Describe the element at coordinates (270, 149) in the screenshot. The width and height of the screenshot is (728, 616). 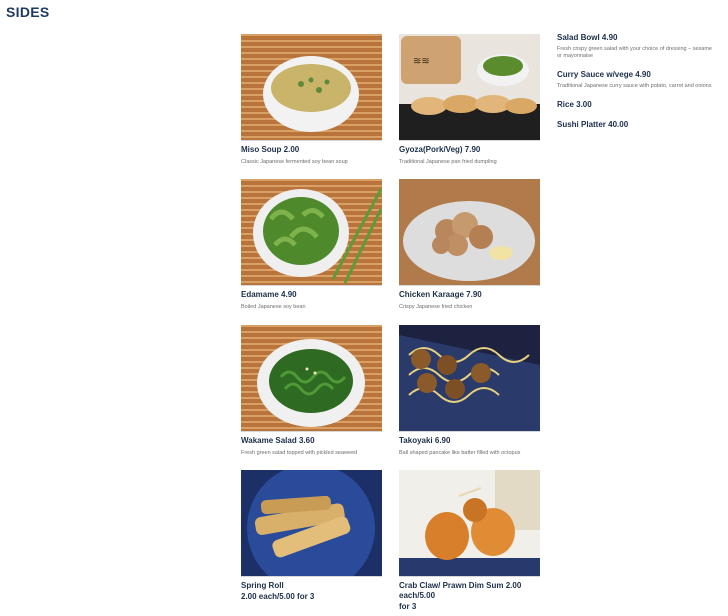
I see `item-name: Miso Soup 2.00` at that location.